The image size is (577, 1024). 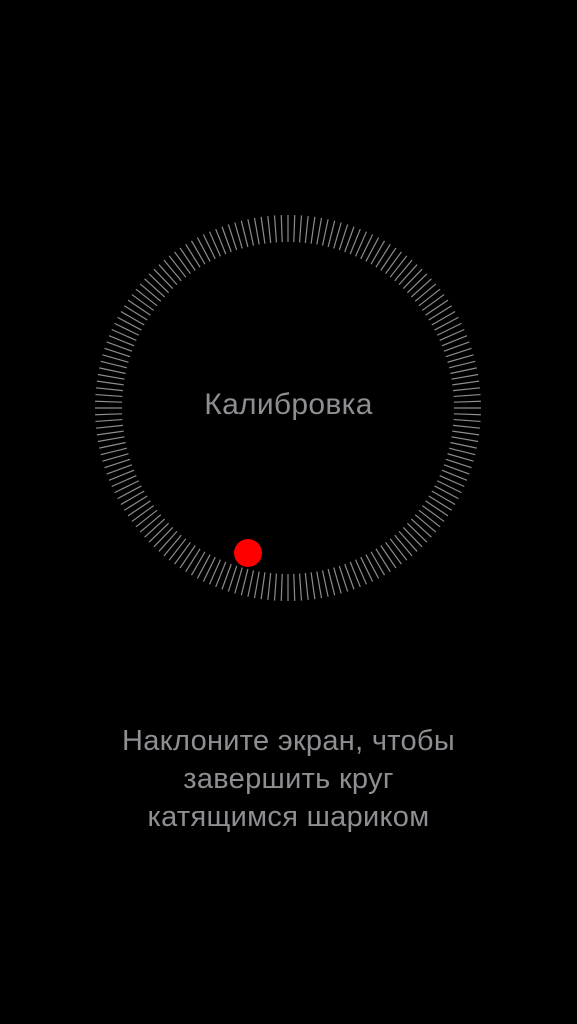 What do you see at coordinates (288, 817) in the screenshot?
I see `instruction-line: катящимся шариком` at bounding box center [288, 817].